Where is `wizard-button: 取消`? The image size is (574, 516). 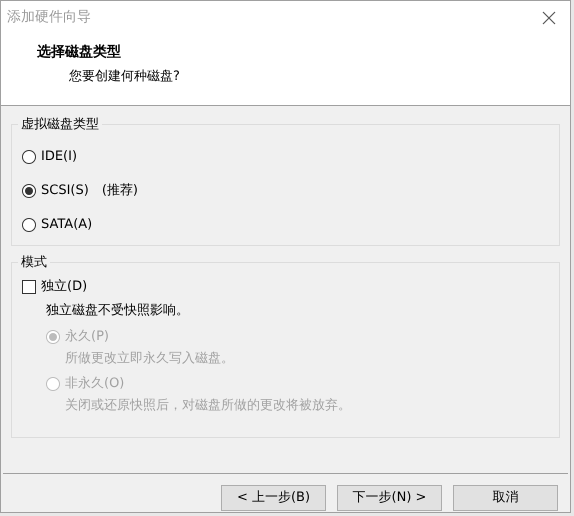 wizard-button: 取消 is located at coordinates (505, 498).